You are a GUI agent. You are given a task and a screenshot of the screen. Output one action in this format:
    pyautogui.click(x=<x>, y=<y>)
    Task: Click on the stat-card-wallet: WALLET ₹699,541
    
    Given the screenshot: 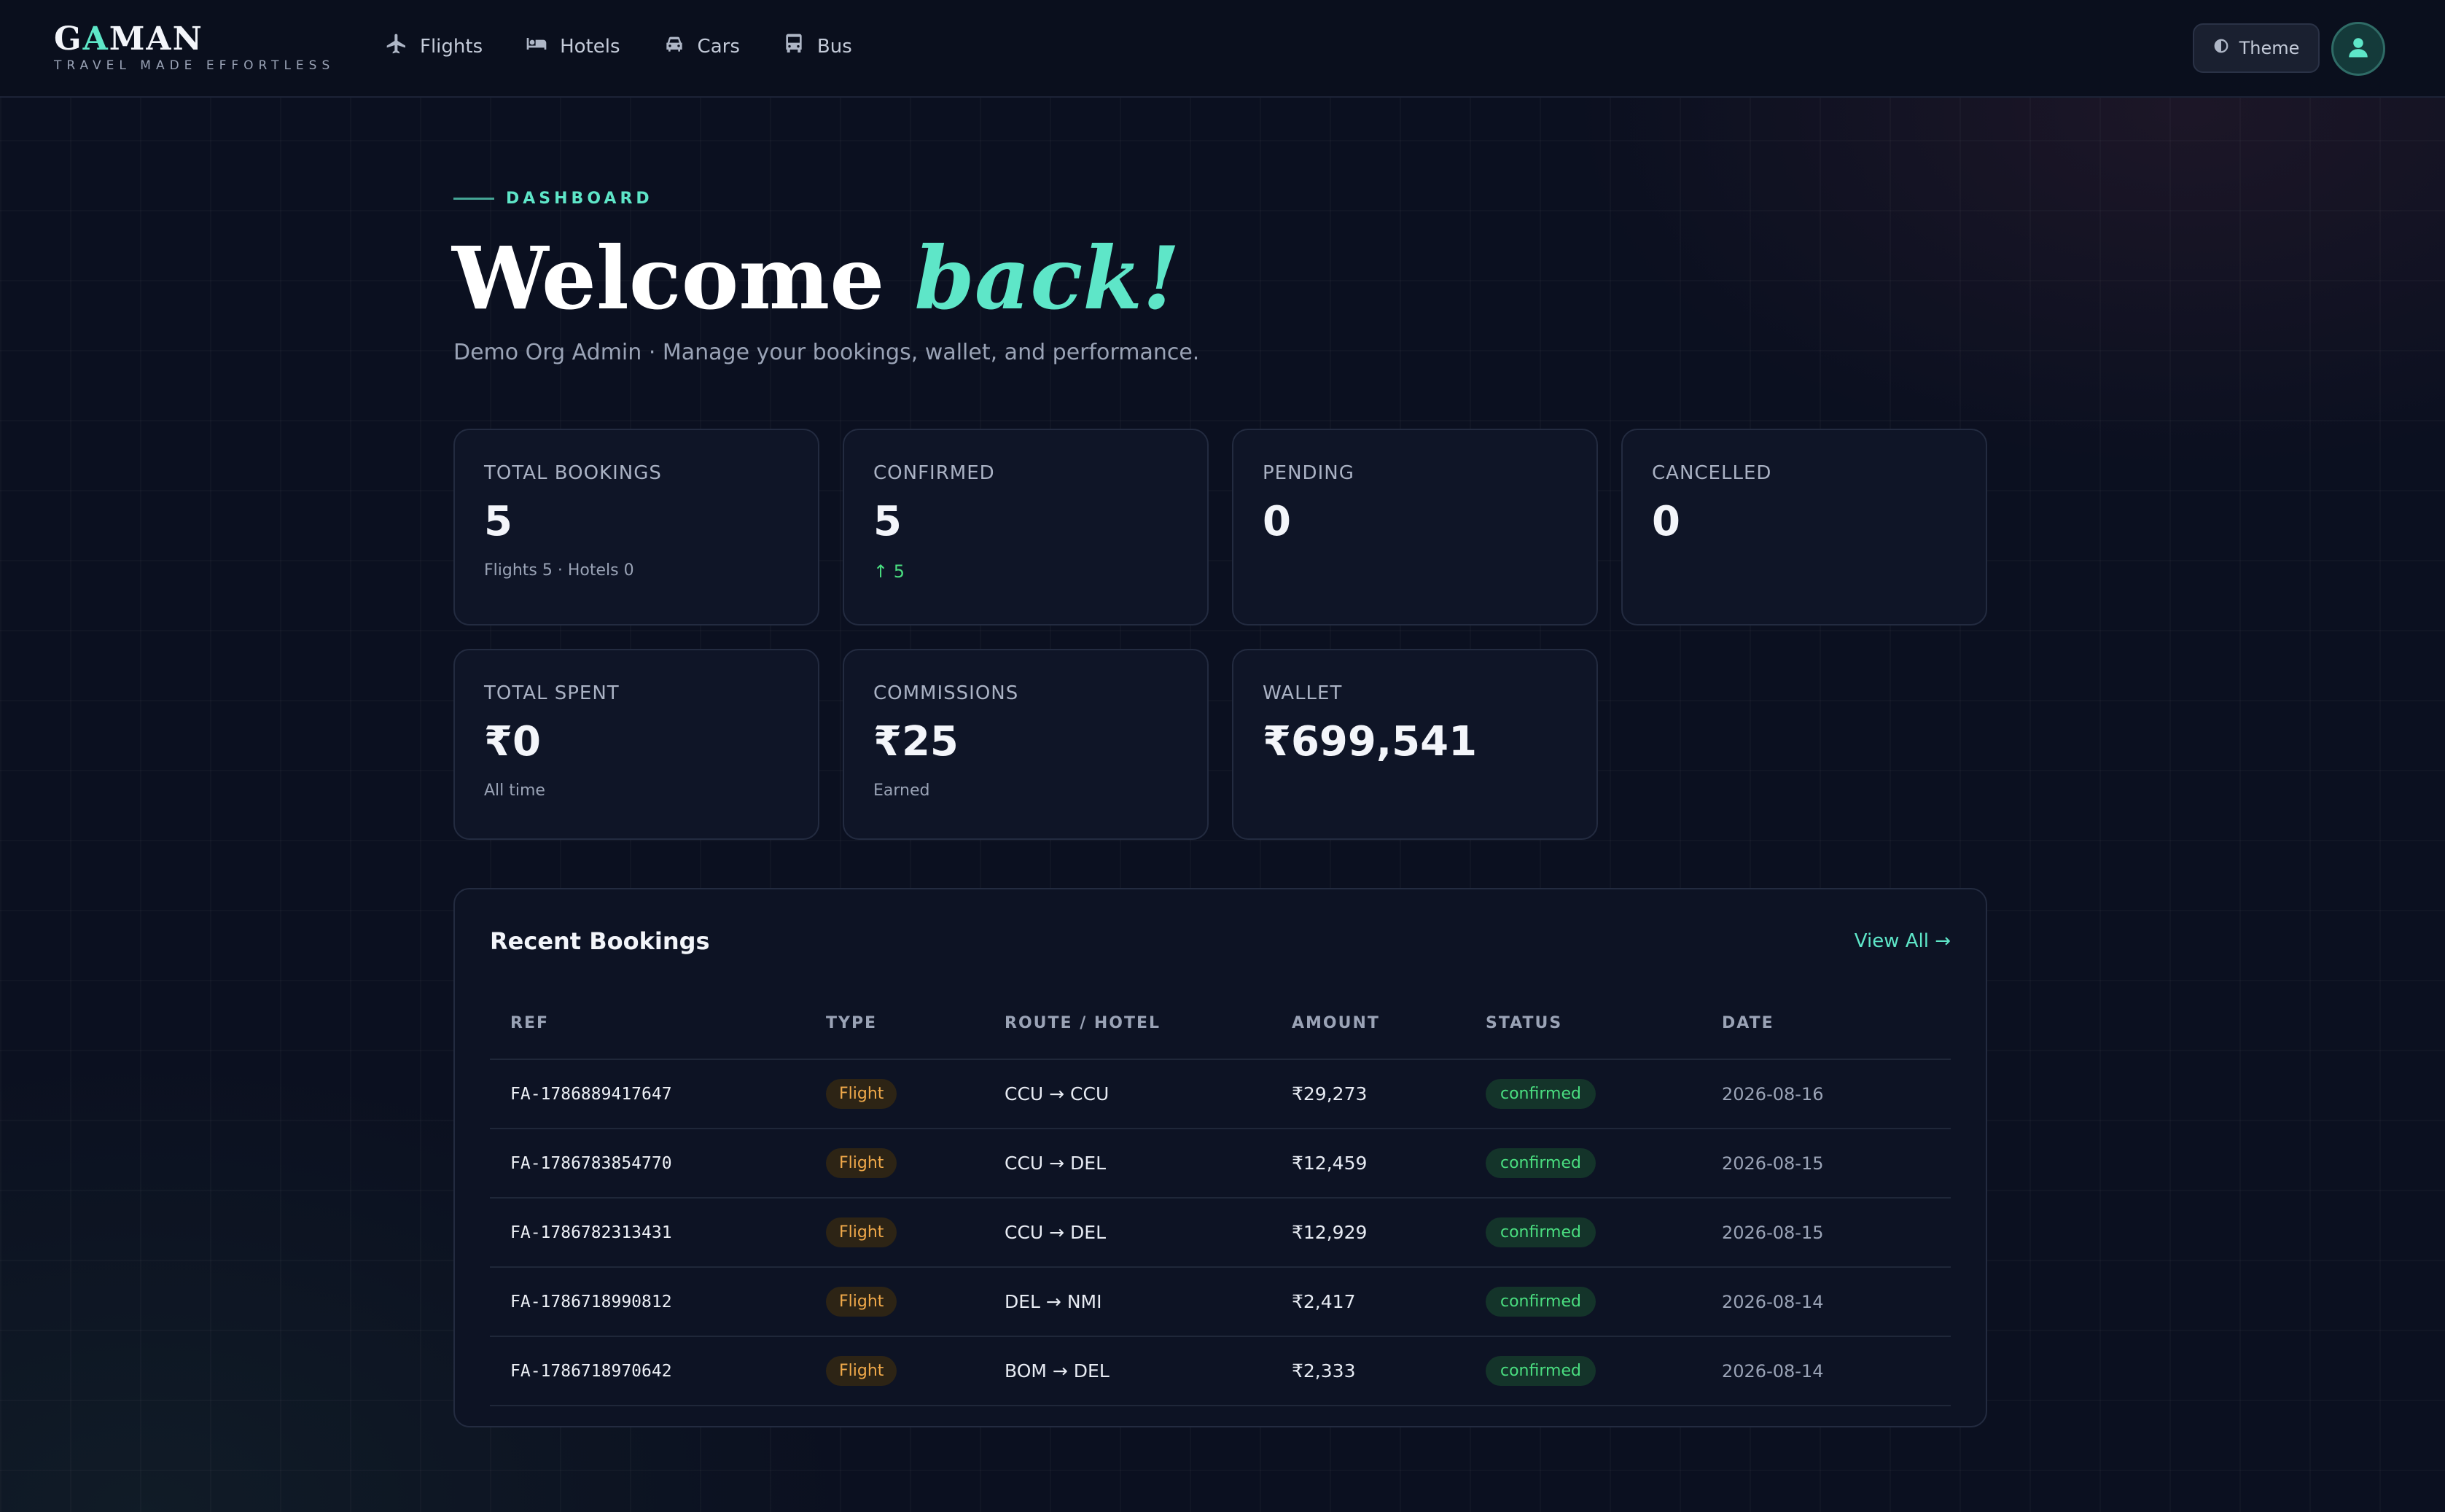 What is the action you would take?
    pyautogui.click(x=1415, y=744)
    